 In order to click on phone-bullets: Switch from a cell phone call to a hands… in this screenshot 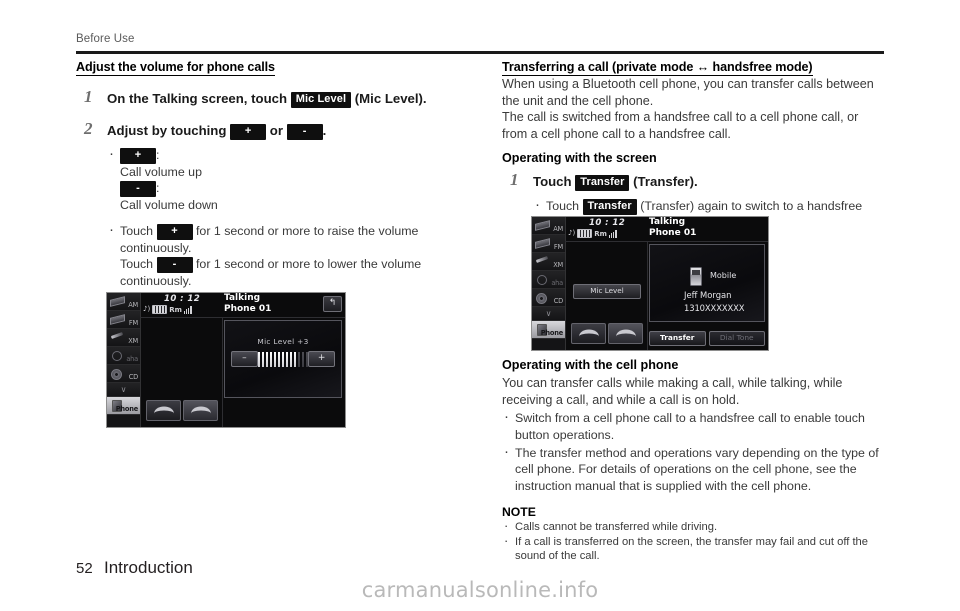, I will do `click(693, 451)`.